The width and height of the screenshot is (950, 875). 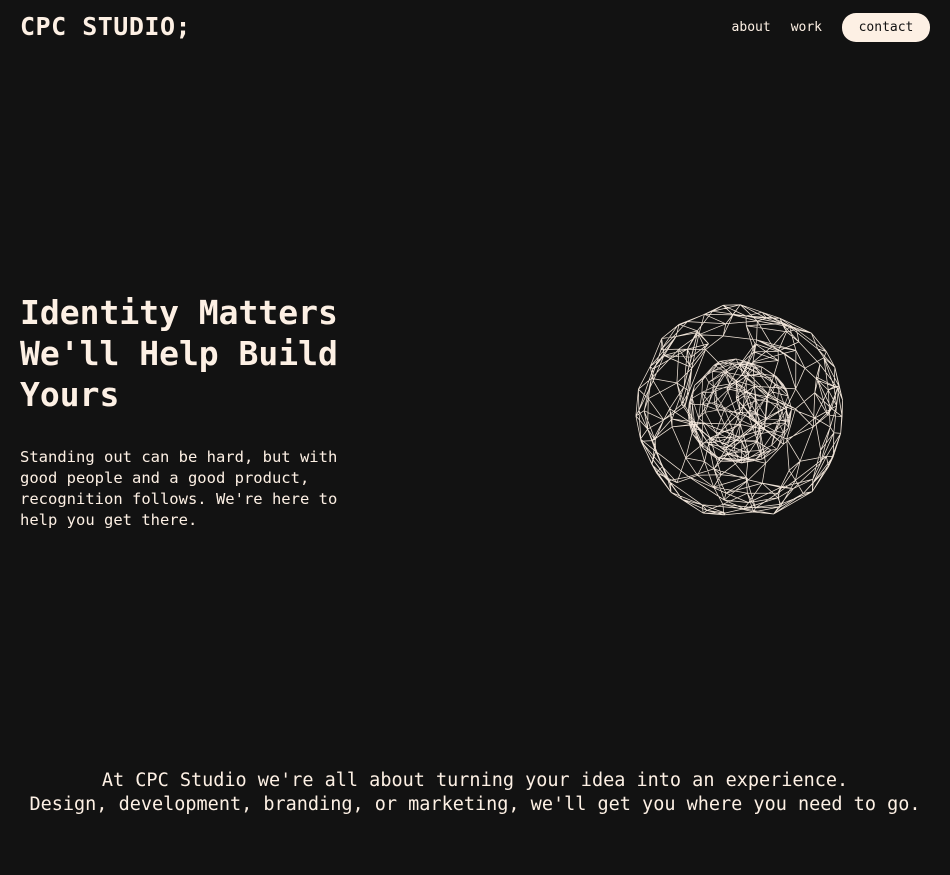 I want to click on main-nav: about work contact, so click(x=831, y=27).